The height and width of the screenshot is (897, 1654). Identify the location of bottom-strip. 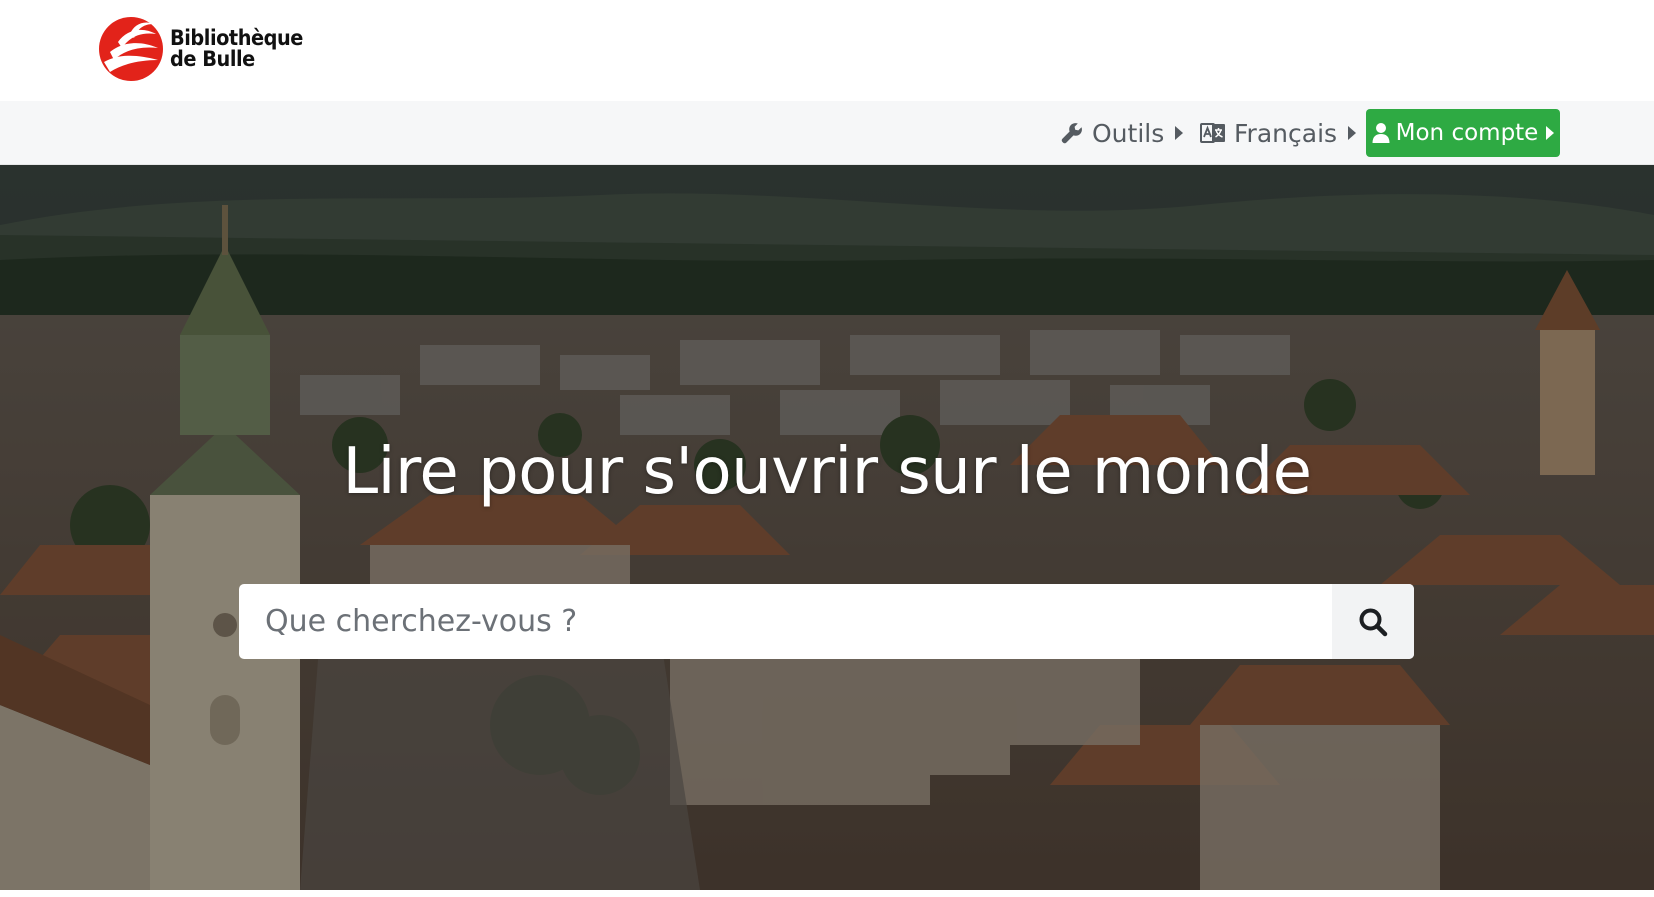
(827, 893).